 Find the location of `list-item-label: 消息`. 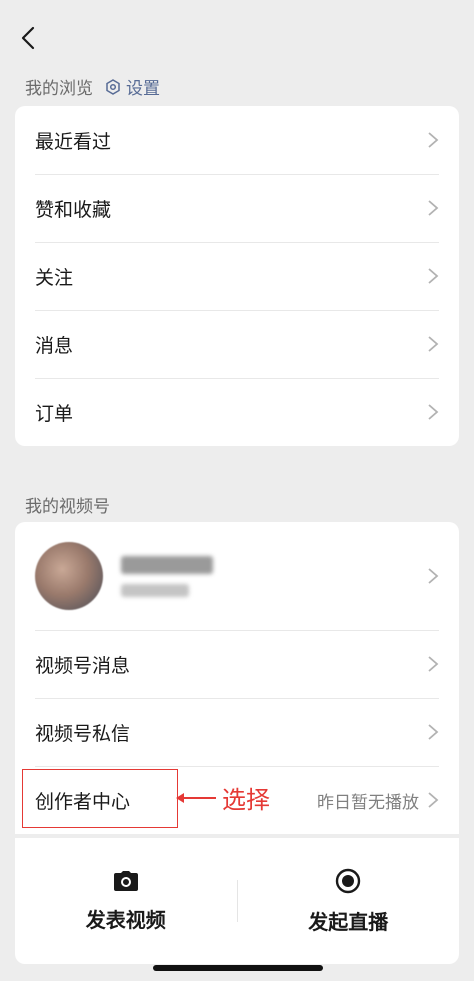

list-item-label: 消息 is located at coordinates (54, 345).